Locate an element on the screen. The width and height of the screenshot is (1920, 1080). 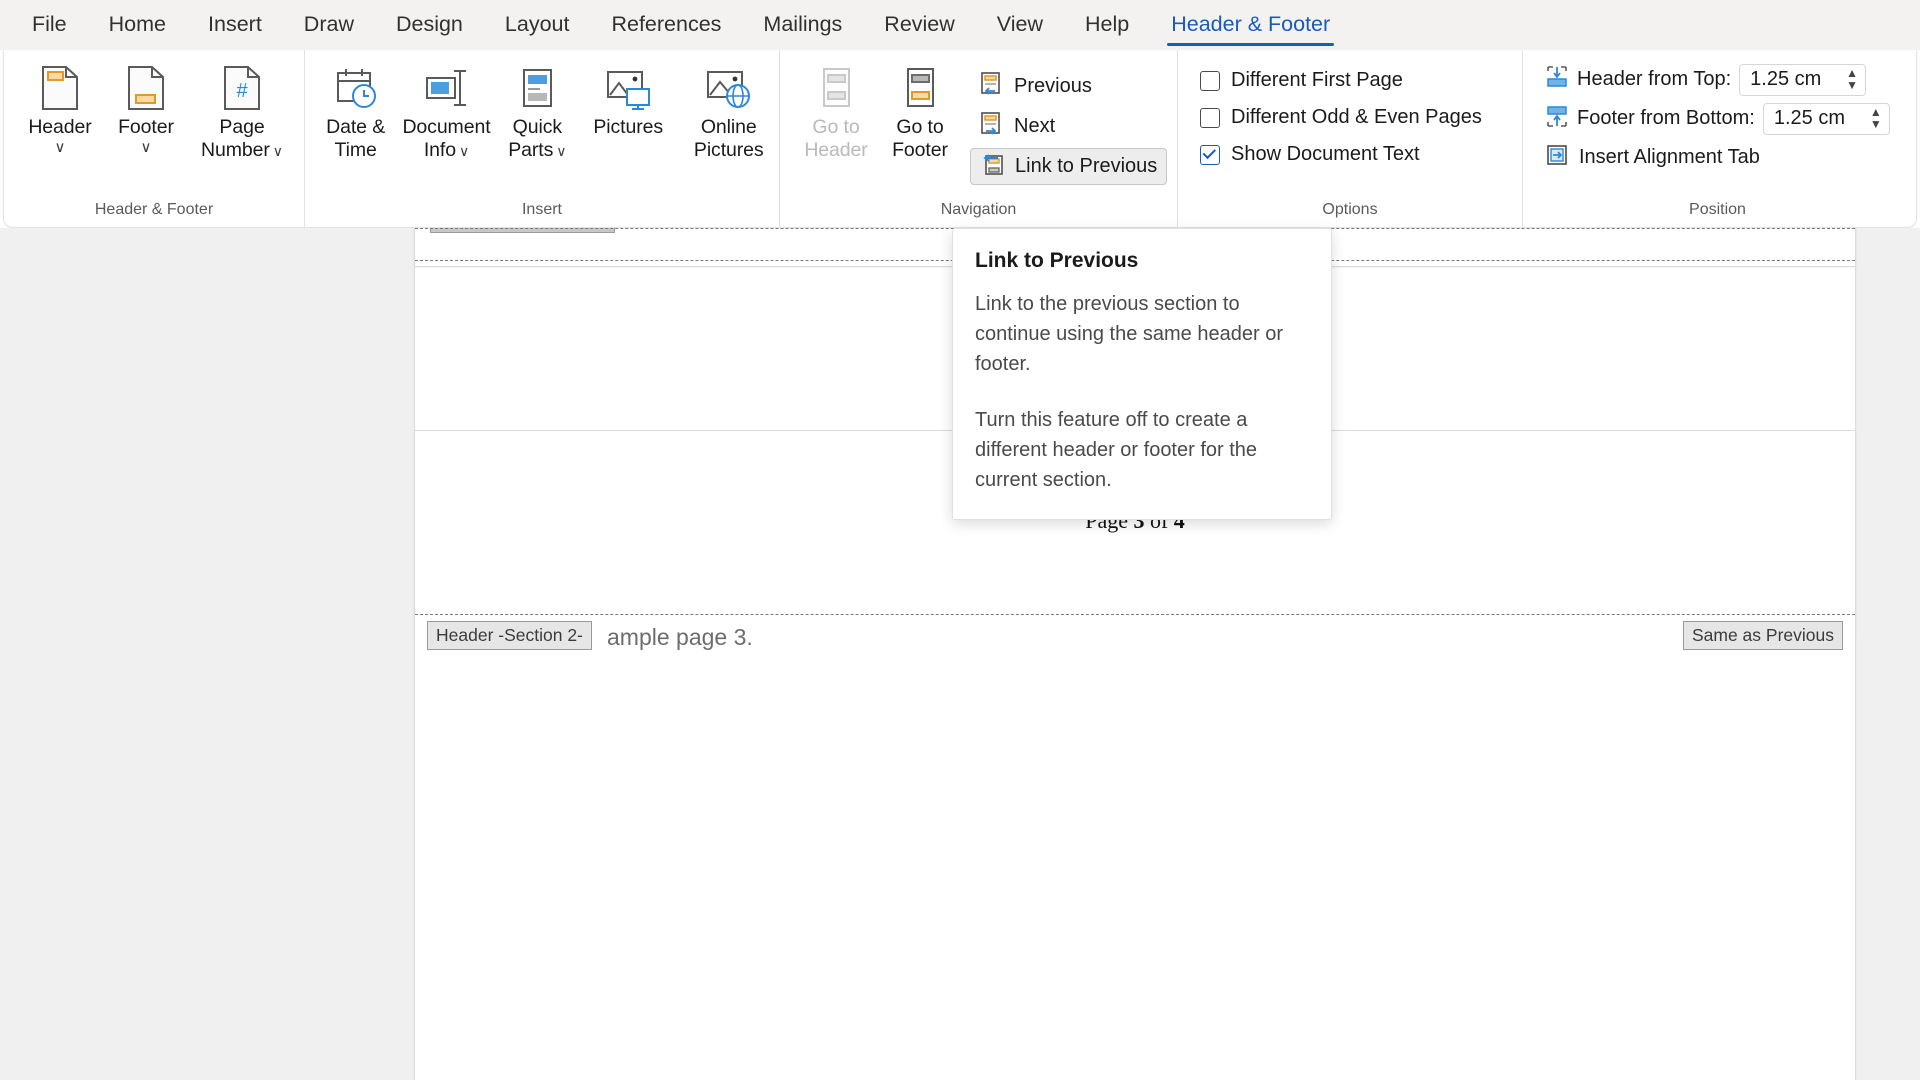
online-pictures-label2: Pictures is located at coordinates (728, 150).